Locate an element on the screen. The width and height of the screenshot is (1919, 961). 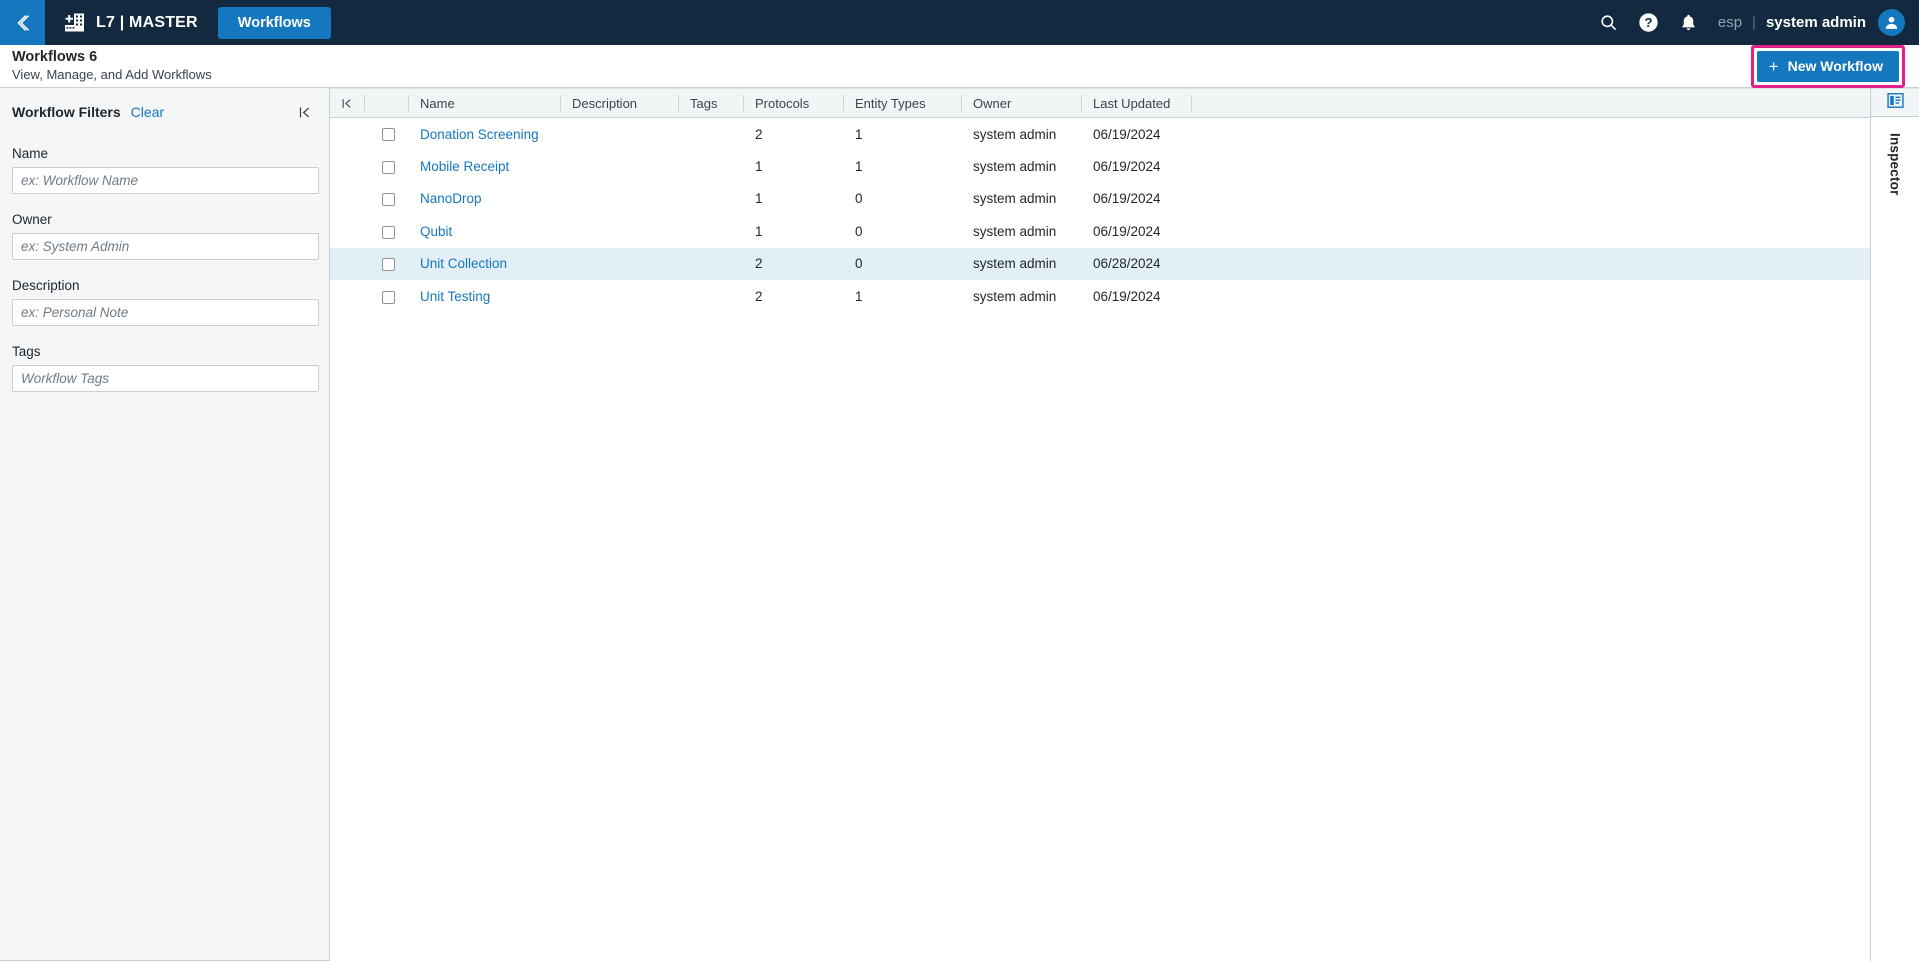
sidebar-header: Workflow Filters Clear is located at coordinates (164, 112).